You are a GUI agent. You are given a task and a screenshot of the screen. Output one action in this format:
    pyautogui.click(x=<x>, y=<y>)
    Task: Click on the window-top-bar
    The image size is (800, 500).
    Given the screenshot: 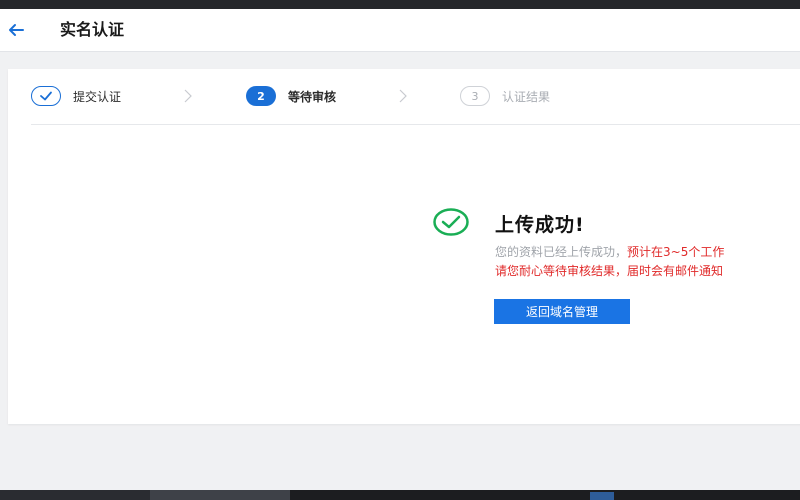 What is the action you would take?
    pyautogui.click(x=400, y=4)
    